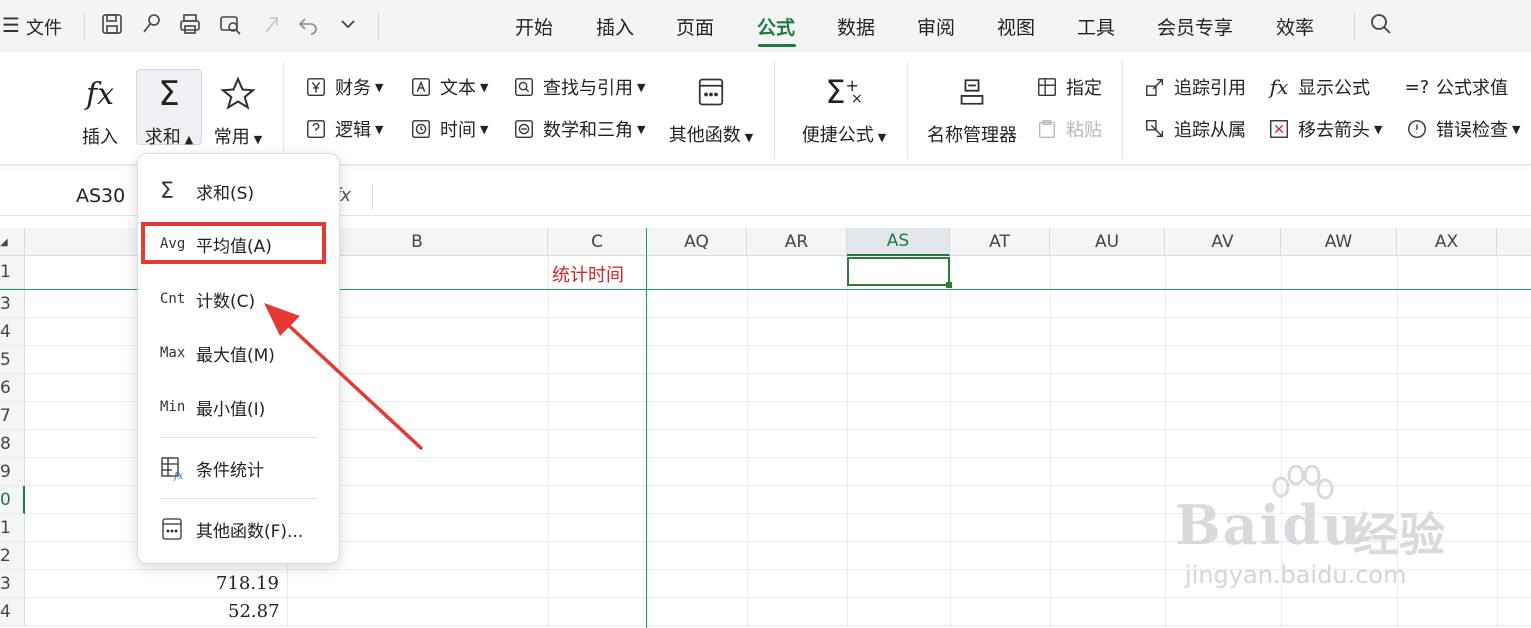  Describe the element at coordinates (1269, 525) in the screenshot. I see `watermark-brand: Baidu` at that location.